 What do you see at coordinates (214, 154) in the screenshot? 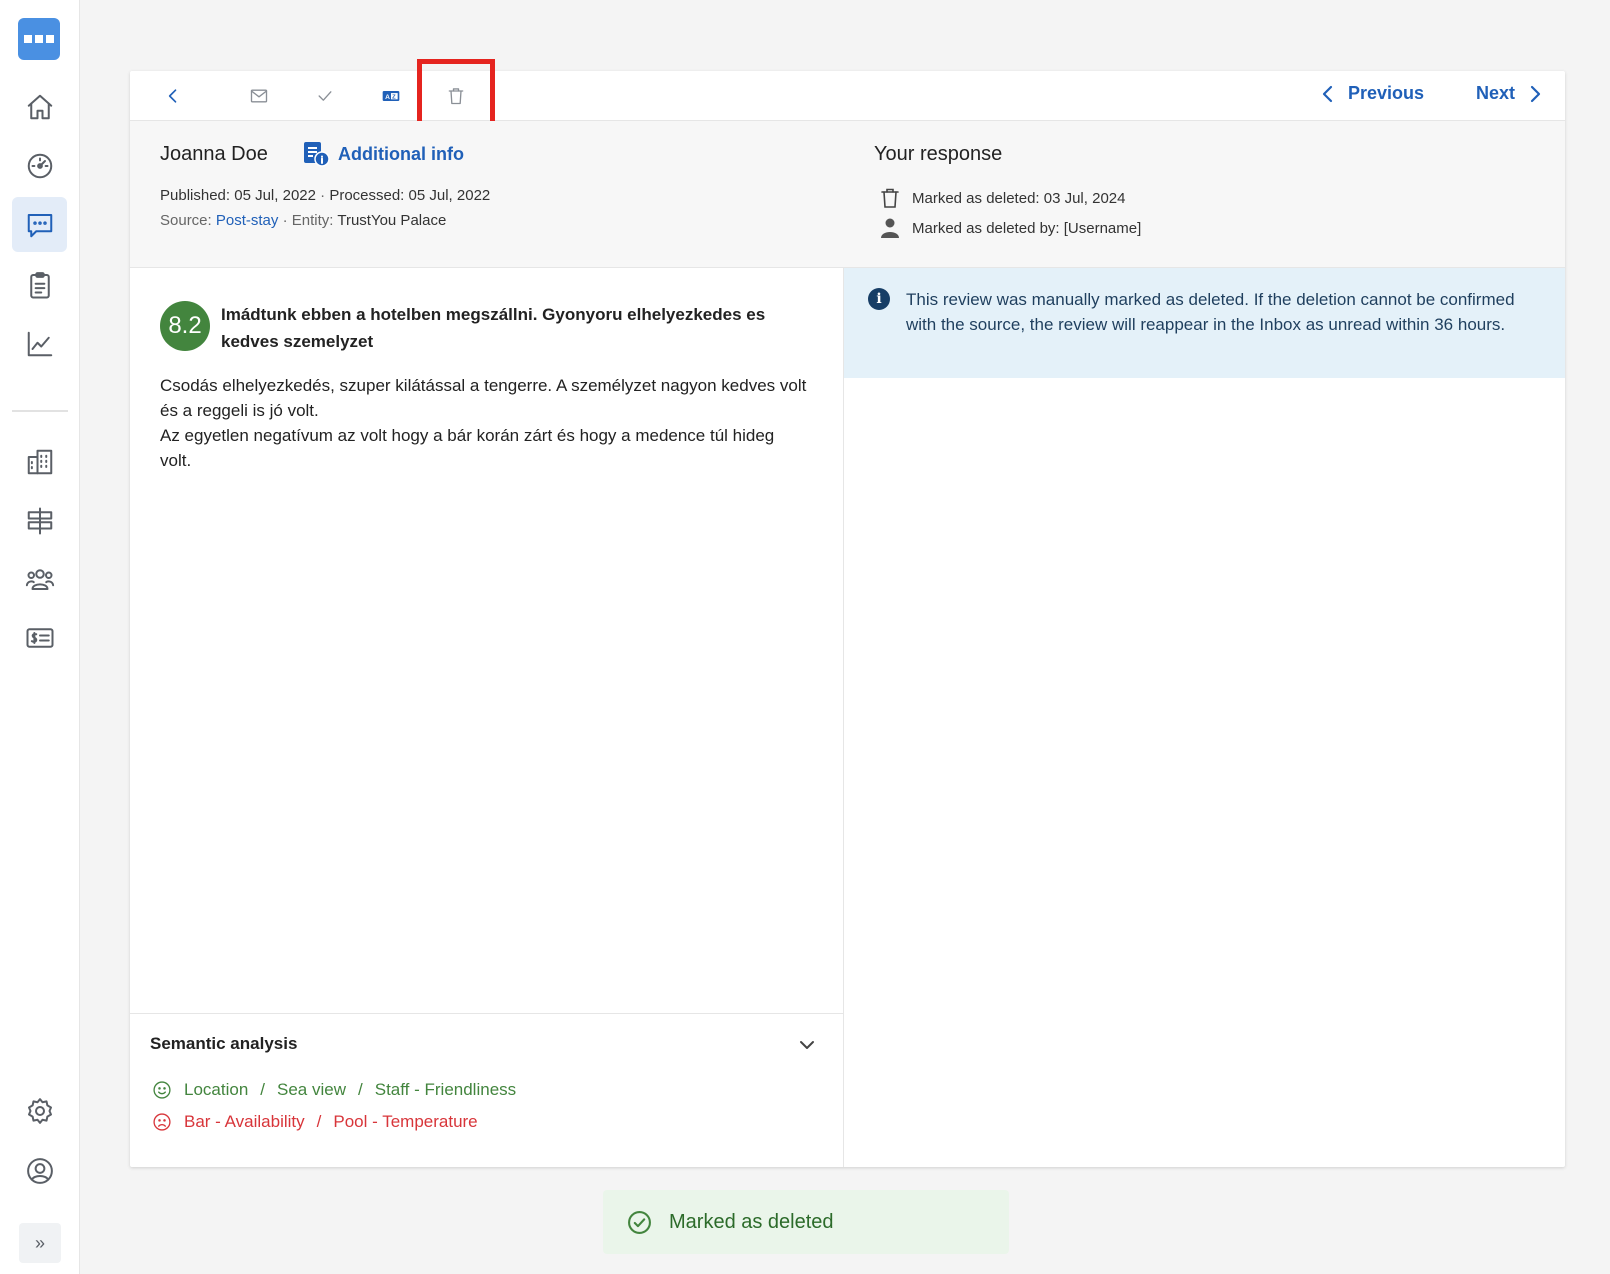
I see `review-author: Joanna Doe` at bounding box center [214, 154].